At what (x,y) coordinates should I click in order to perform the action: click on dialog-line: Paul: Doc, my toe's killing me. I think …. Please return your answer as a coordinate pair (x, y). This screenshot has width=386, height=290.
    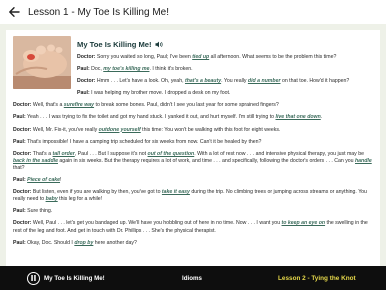
    Looking at the image, I should click on (225, 69).